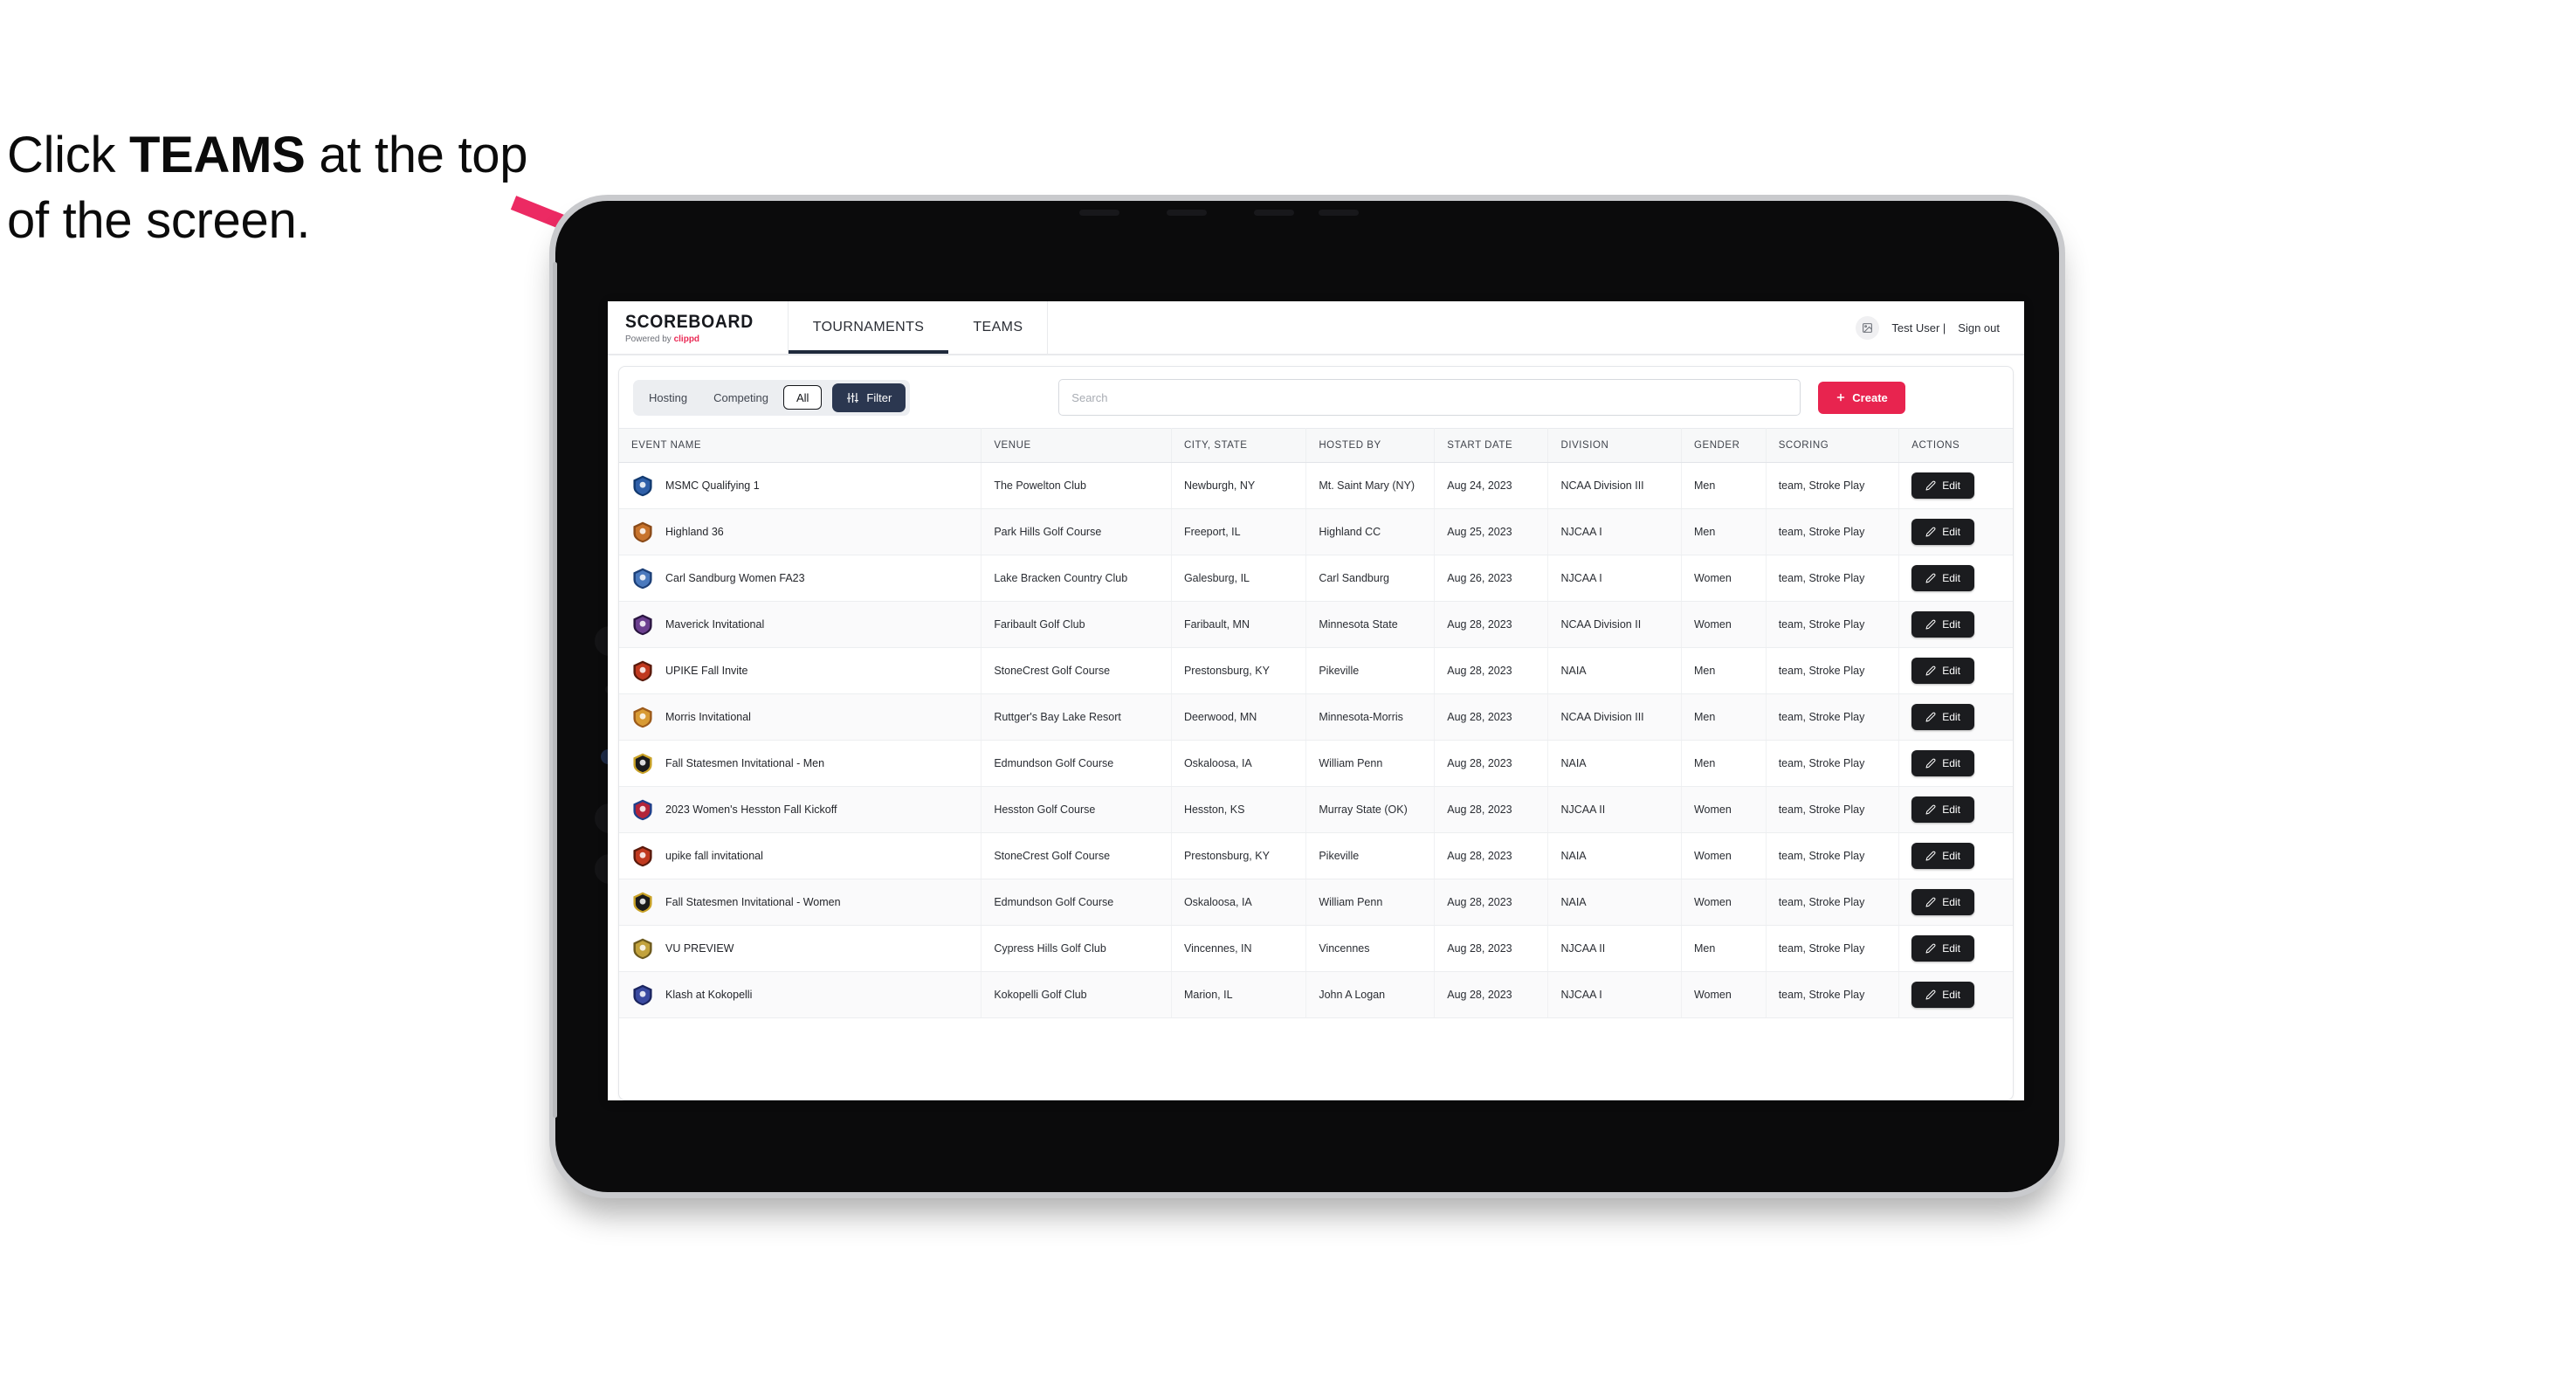 The height and width of the screenshot is (1386, 2576). Describe the element at coordinates (1076, 948) in the screenshot. I see `cell-venue: Cypress Hills Golf Club` at that location.